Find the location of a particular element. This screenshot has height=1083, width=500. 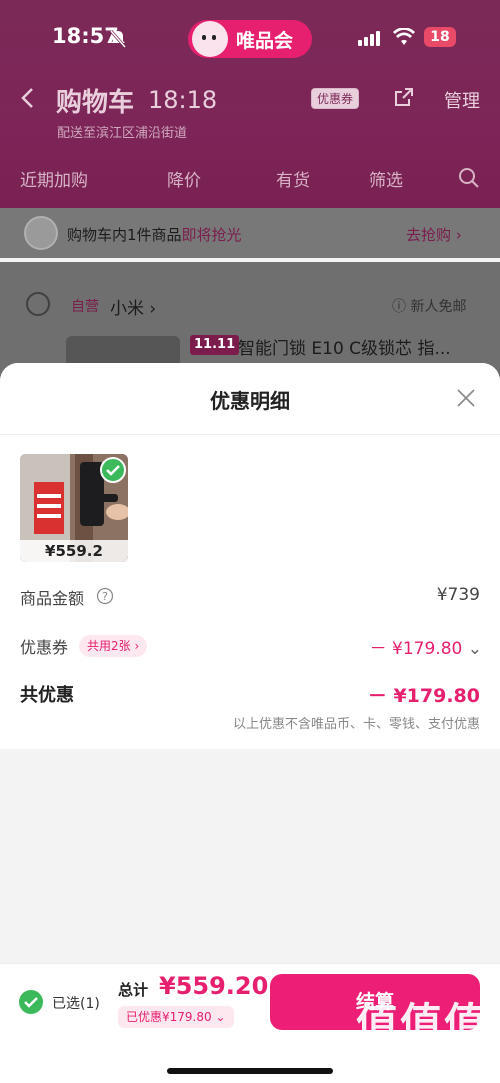

chevron-down-icon: ⌄ is located at coordinates (474, 649).